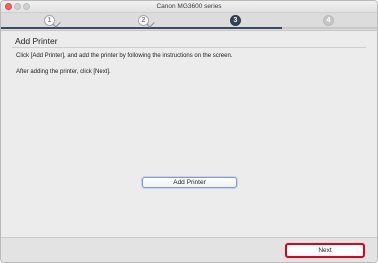  Describe the element at coordinates (36, 41) in the screenshot. I see `page-title: Add Printer` at that location.